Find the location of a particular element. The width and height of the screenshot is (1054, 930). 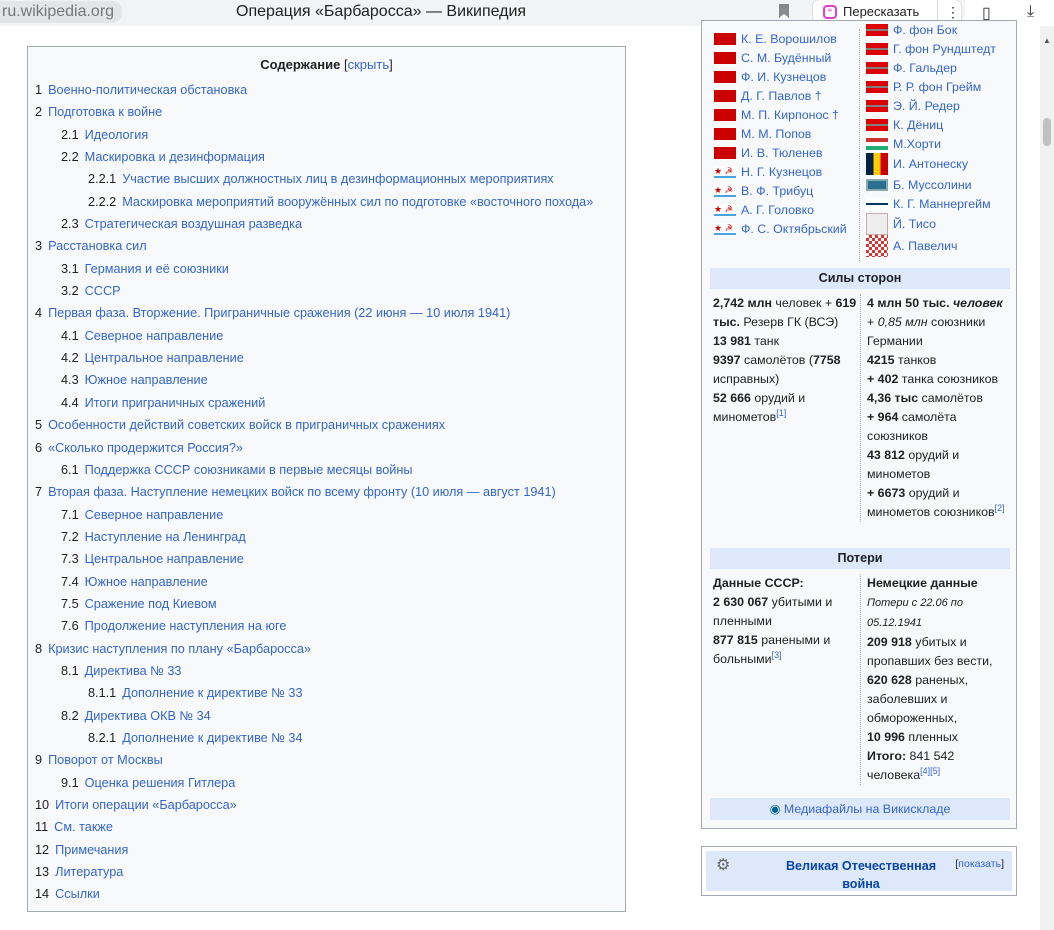

commander-link: К. Дёниц is located at coordinates (918, 125).